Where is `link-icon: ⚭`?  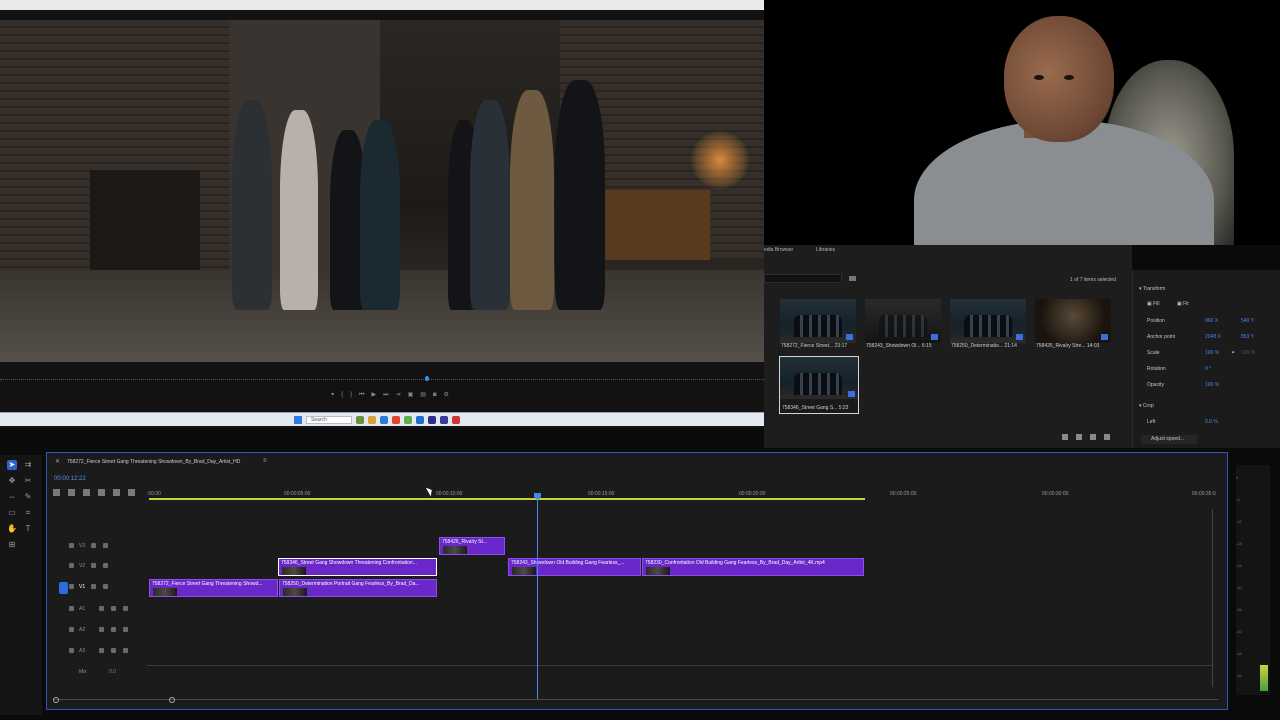 link-icon: ⚭ is located at coordinates (1233, 353).